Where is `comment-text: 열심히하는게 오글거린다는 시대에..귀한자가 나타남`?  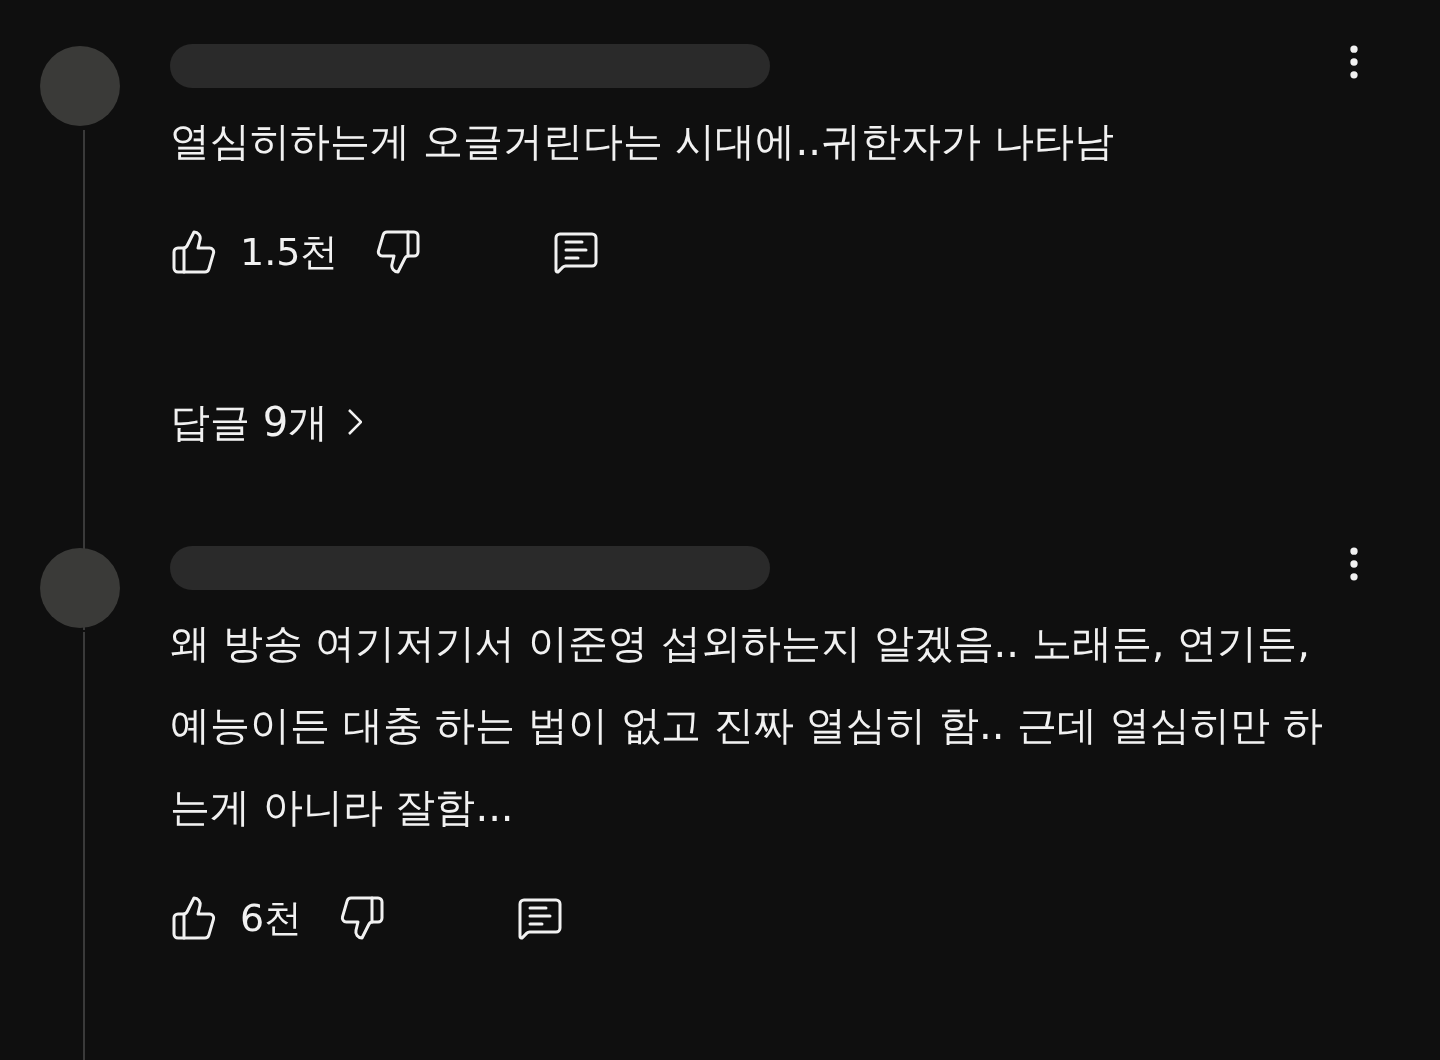
comment-text: 열심히하는게 오글거린다는 시대에..귀한자가 나타남 is located at coordinates (642, 141).